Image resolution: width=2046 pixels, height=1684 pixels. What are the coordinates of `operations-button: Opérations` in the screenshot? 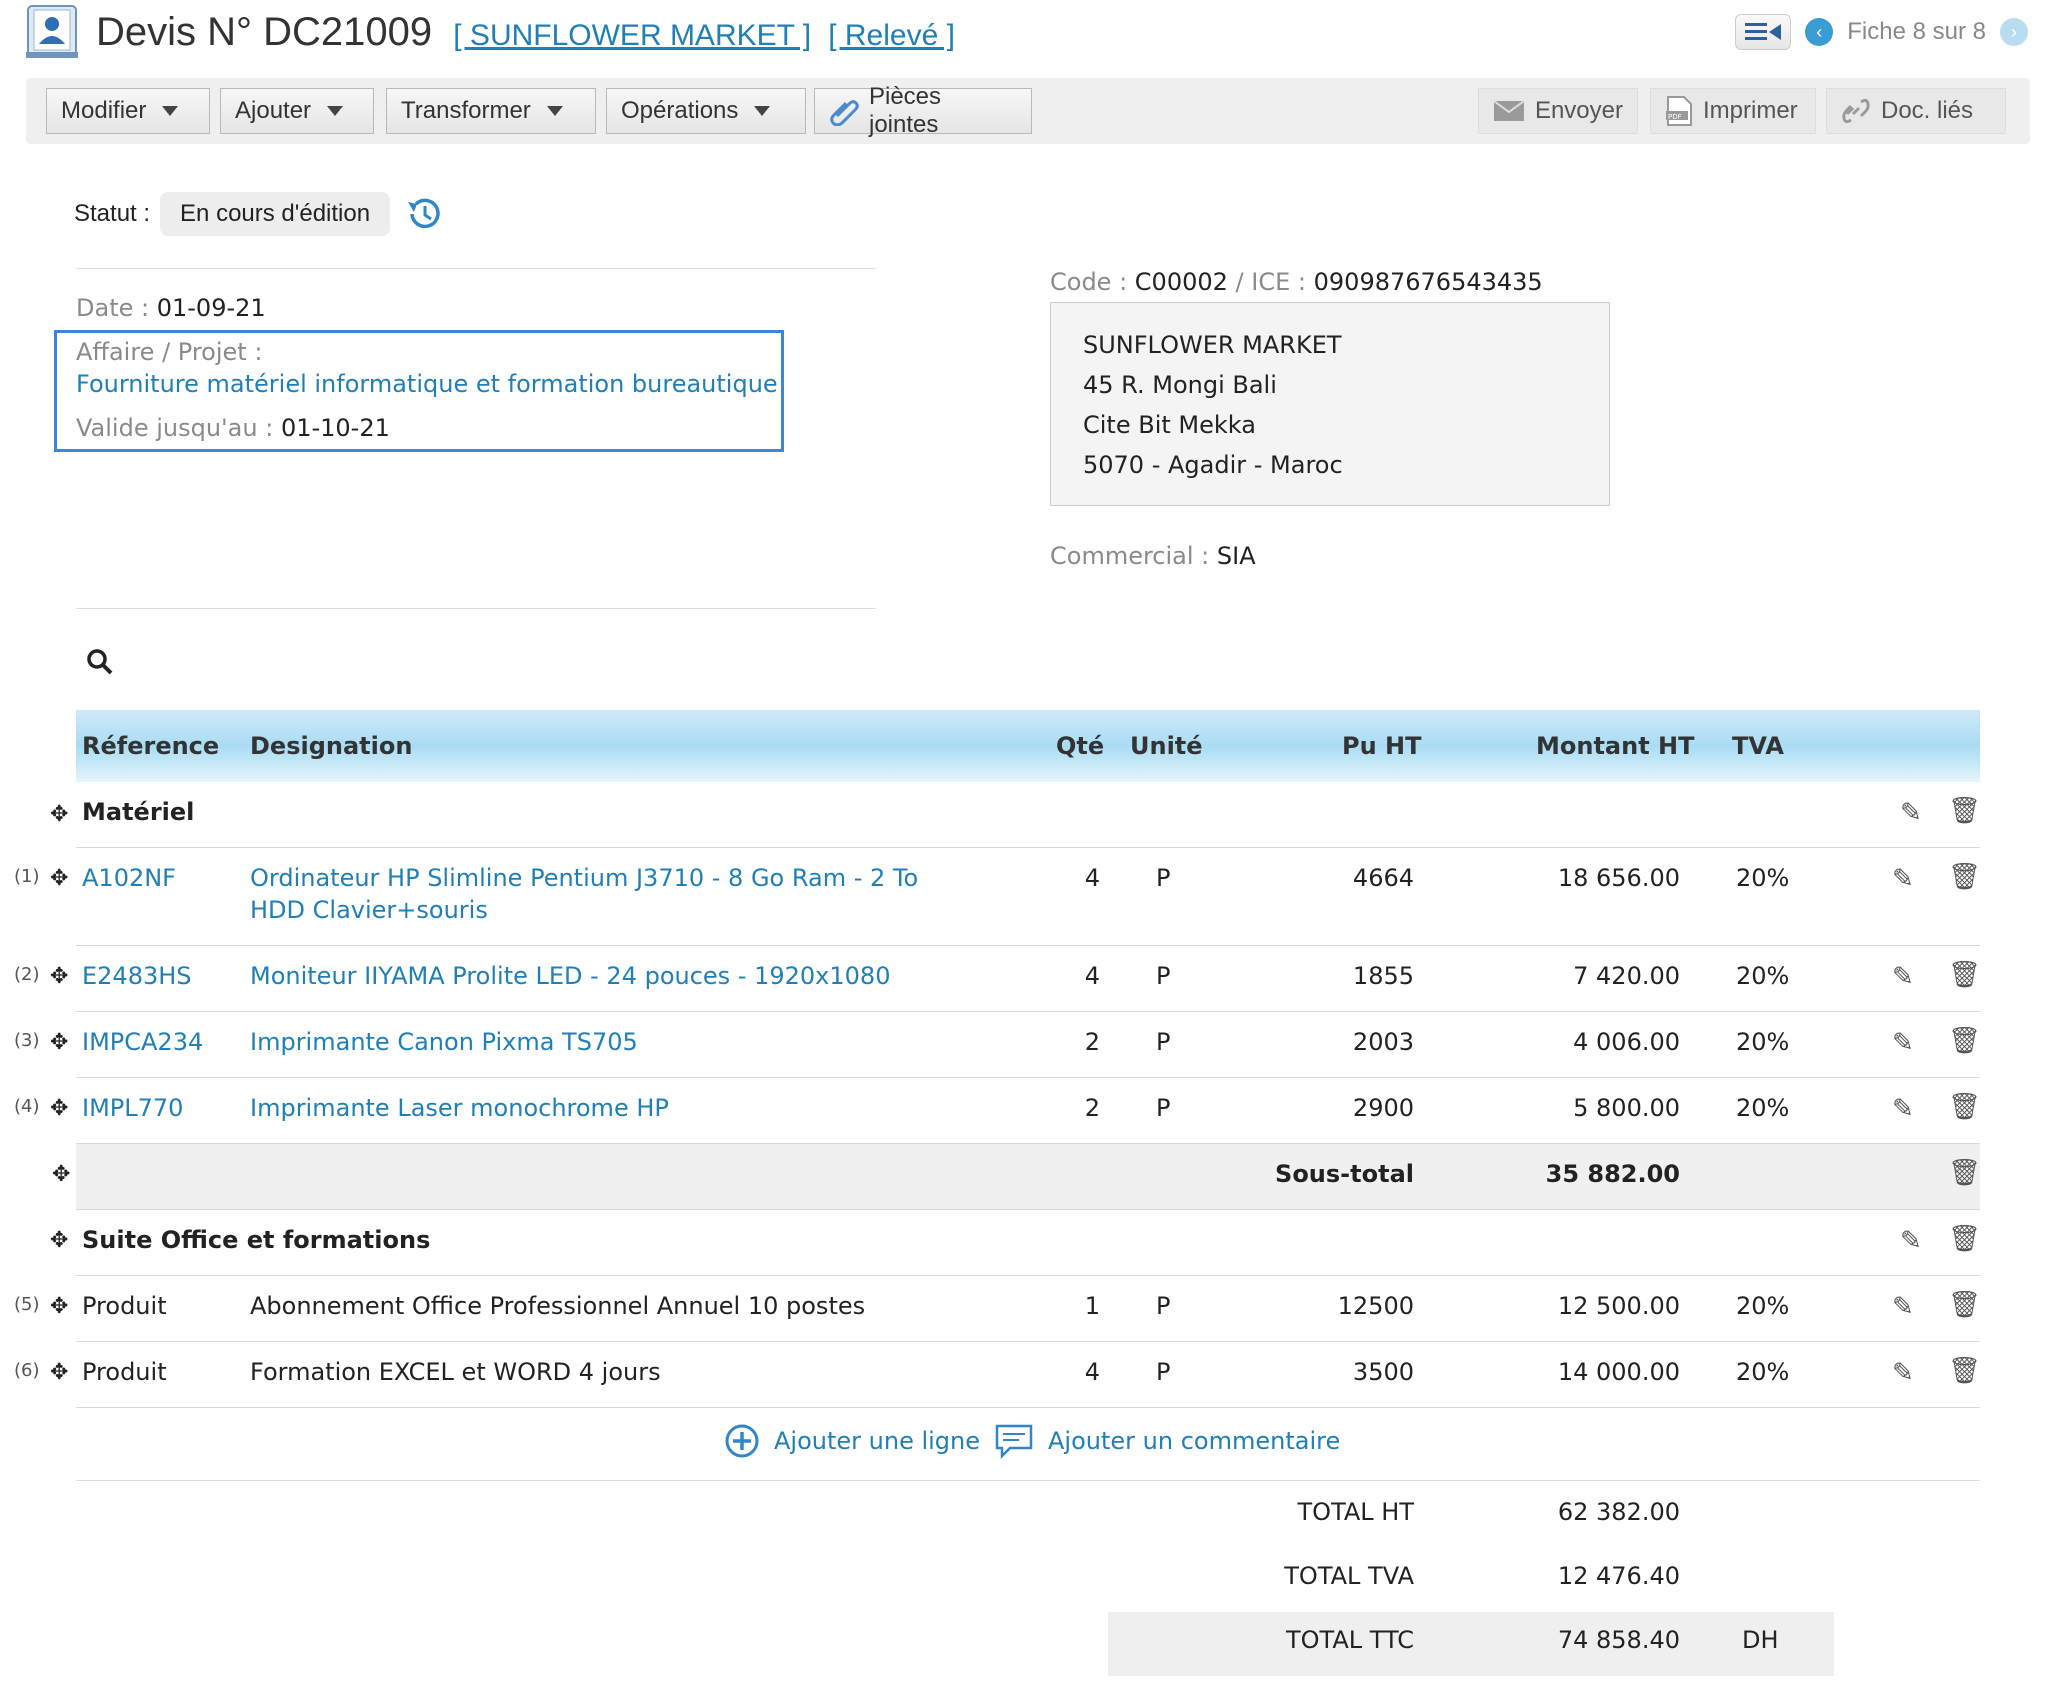 It's located at (706, 111).